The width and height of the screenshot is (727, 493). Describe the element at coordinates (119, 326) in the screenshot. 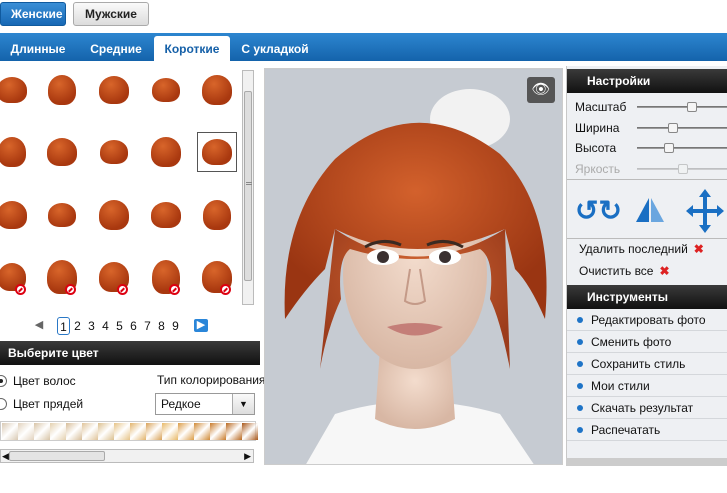

I see `page-5: 5` at that location.